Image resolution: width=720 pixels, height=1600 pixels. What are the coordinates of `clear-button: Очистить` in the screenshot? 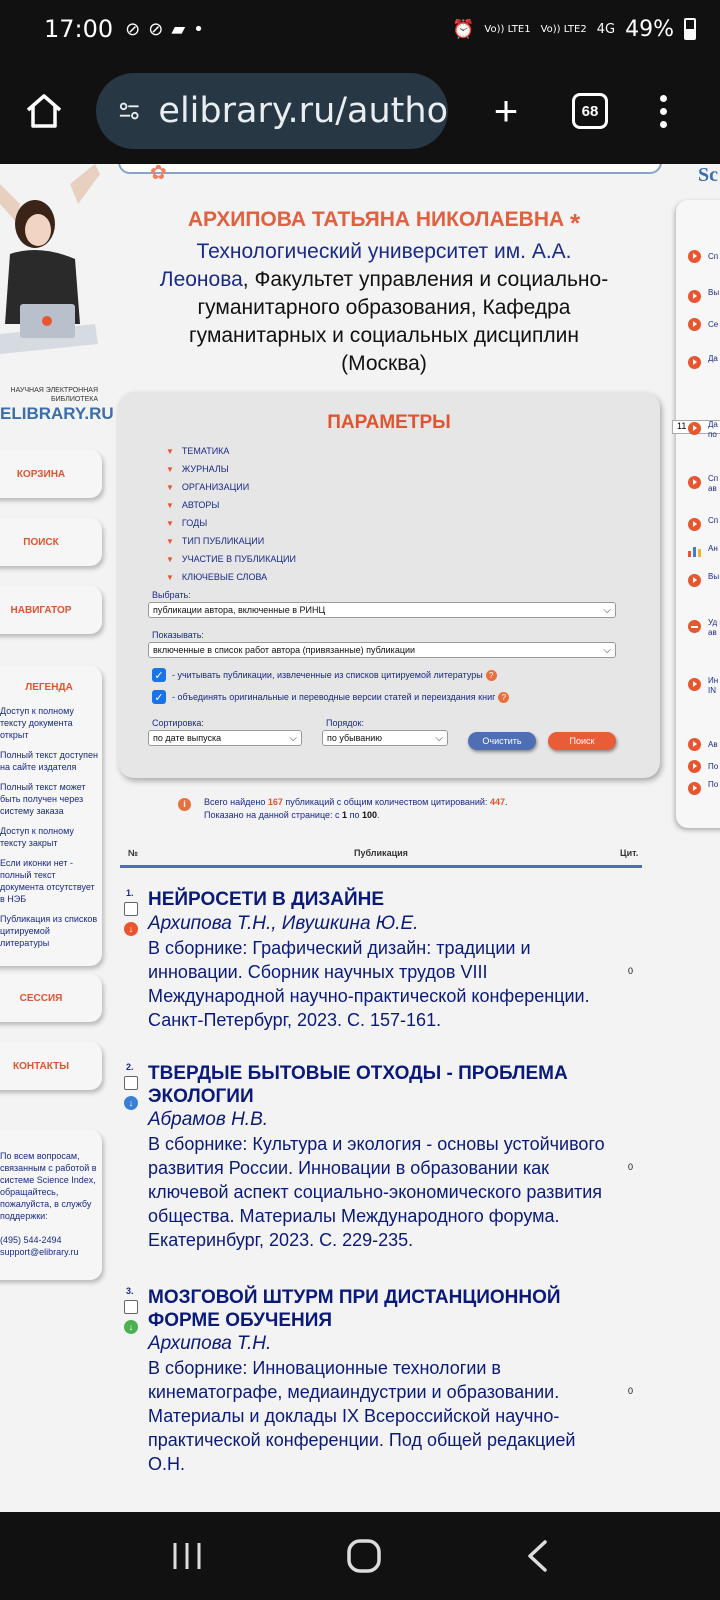 It's located at (502, 741).